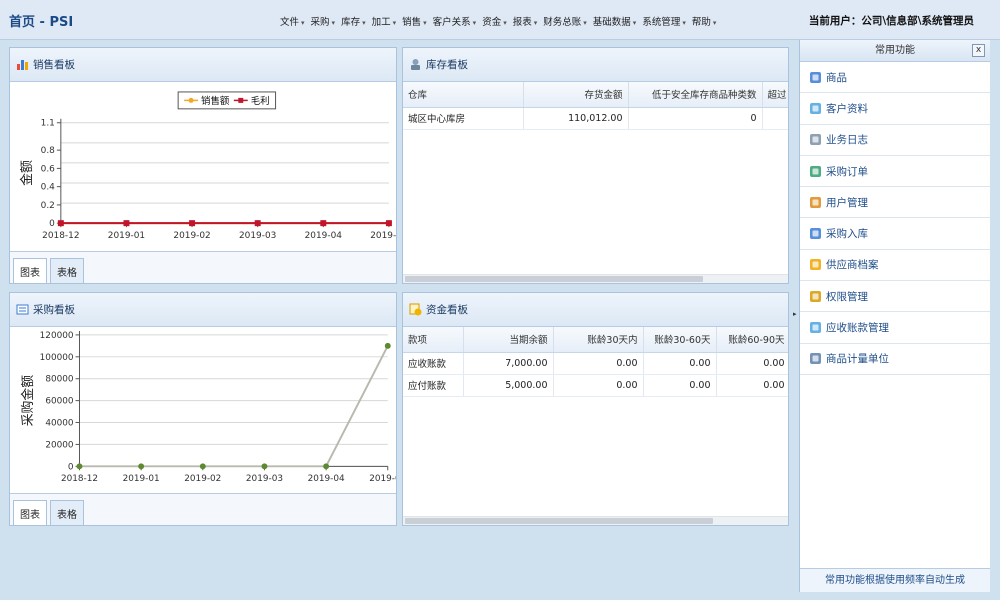 This screenshot has height=600, width=1000. What do you see at coordinates (815, 139) in the screenshot?
I see `log-icon` at bounding box center [815, 139].